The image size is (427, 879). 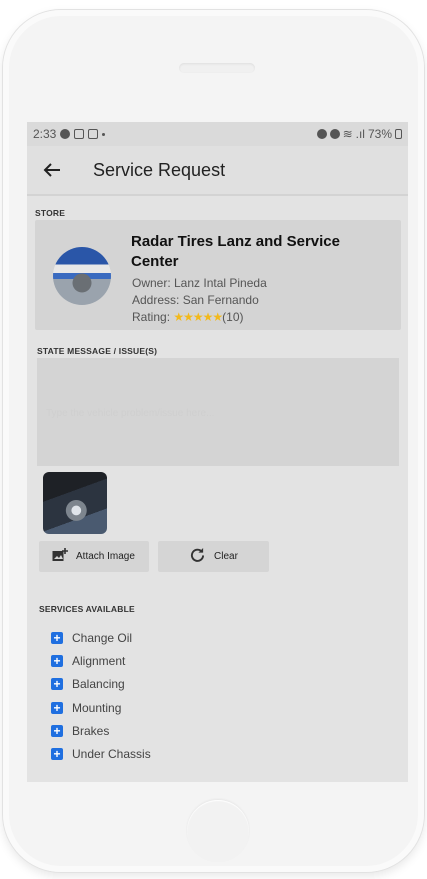 I want to click on service-label: Mounting, so click(x=97, y=707).